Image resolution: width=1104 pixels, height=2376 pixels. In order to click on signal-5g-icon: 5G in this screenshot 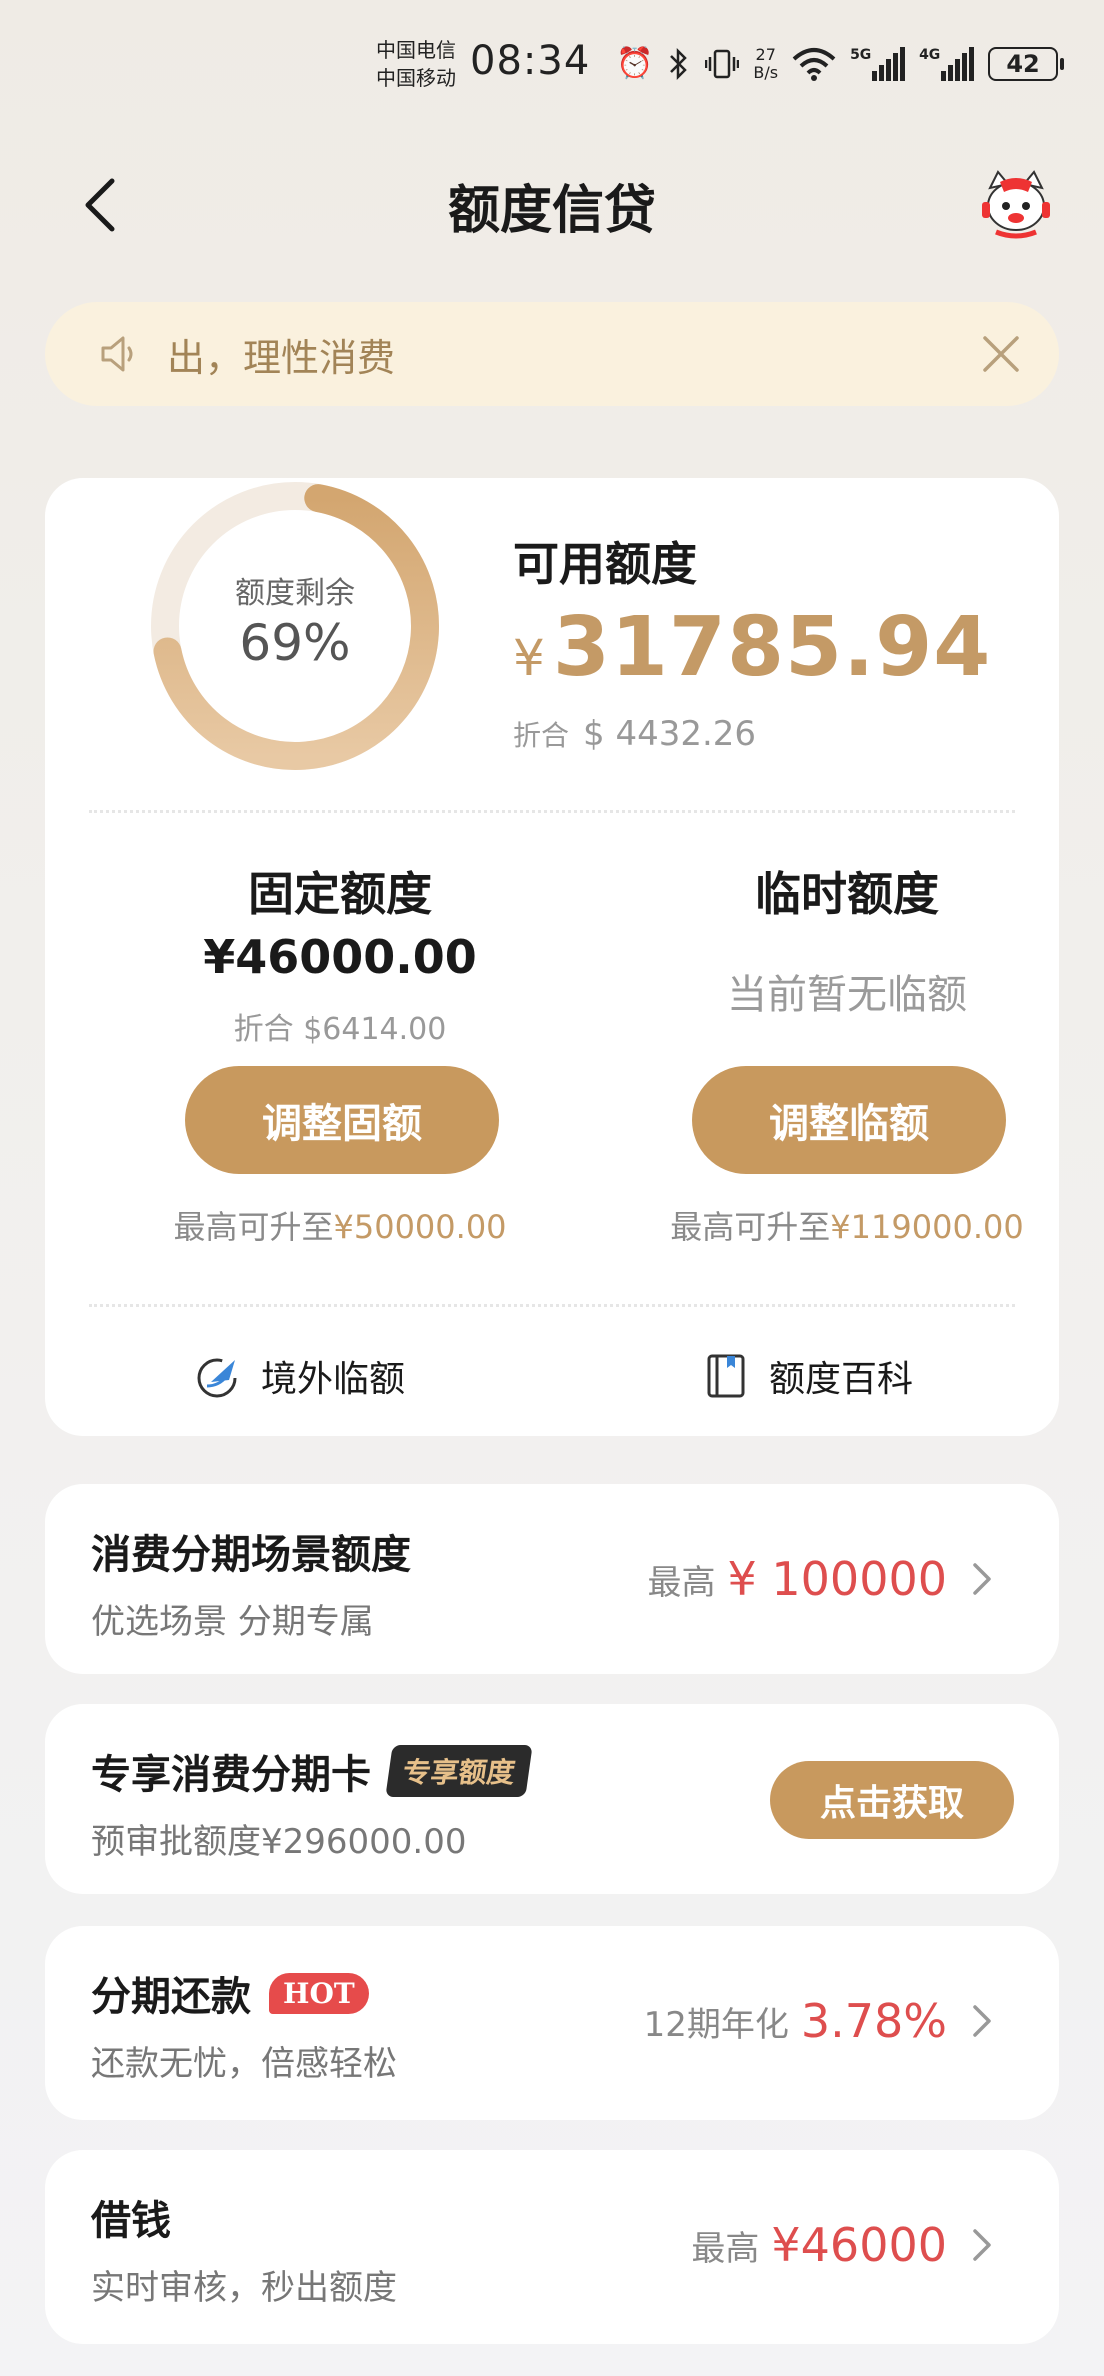, I will do `click(878, 64)`.